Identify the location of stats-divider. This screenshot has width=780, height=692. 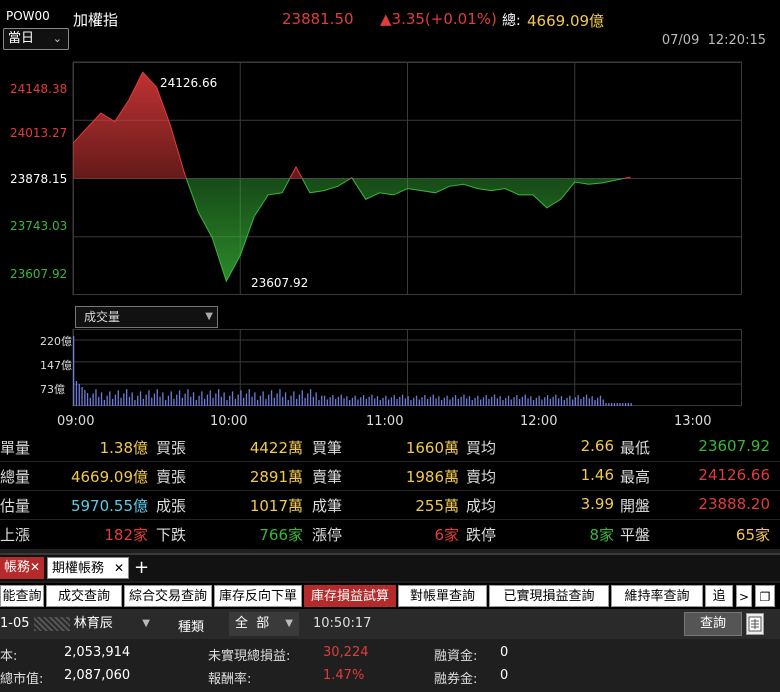
(390, 519).